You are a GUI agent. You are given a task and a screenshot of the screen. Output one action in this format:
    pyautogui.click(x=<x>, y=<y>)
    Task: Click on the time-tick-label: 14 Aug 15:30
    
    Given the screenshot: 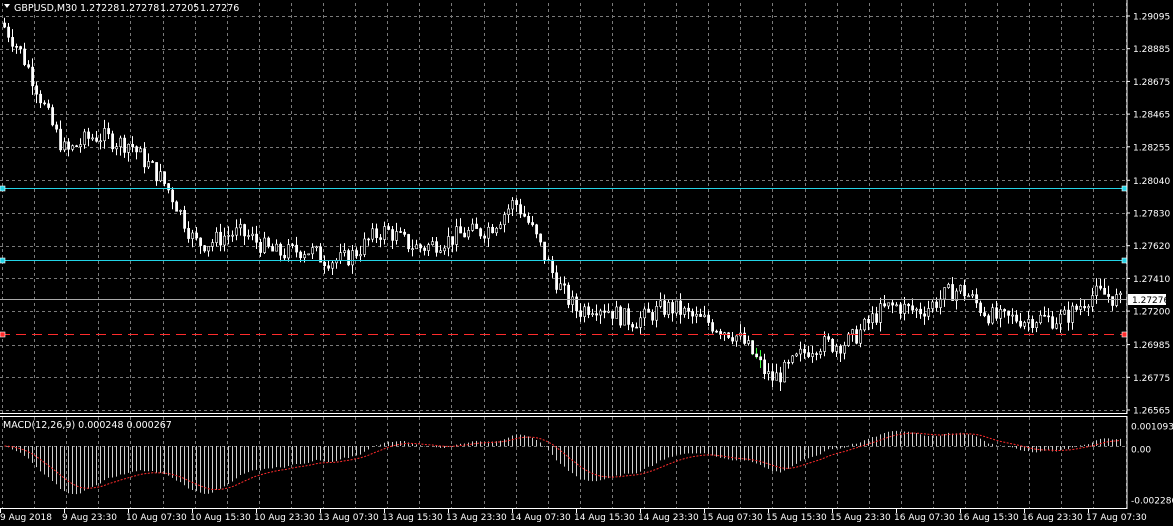 What is the action you would take?
    pyautogui.click(x=604, y=518)
    